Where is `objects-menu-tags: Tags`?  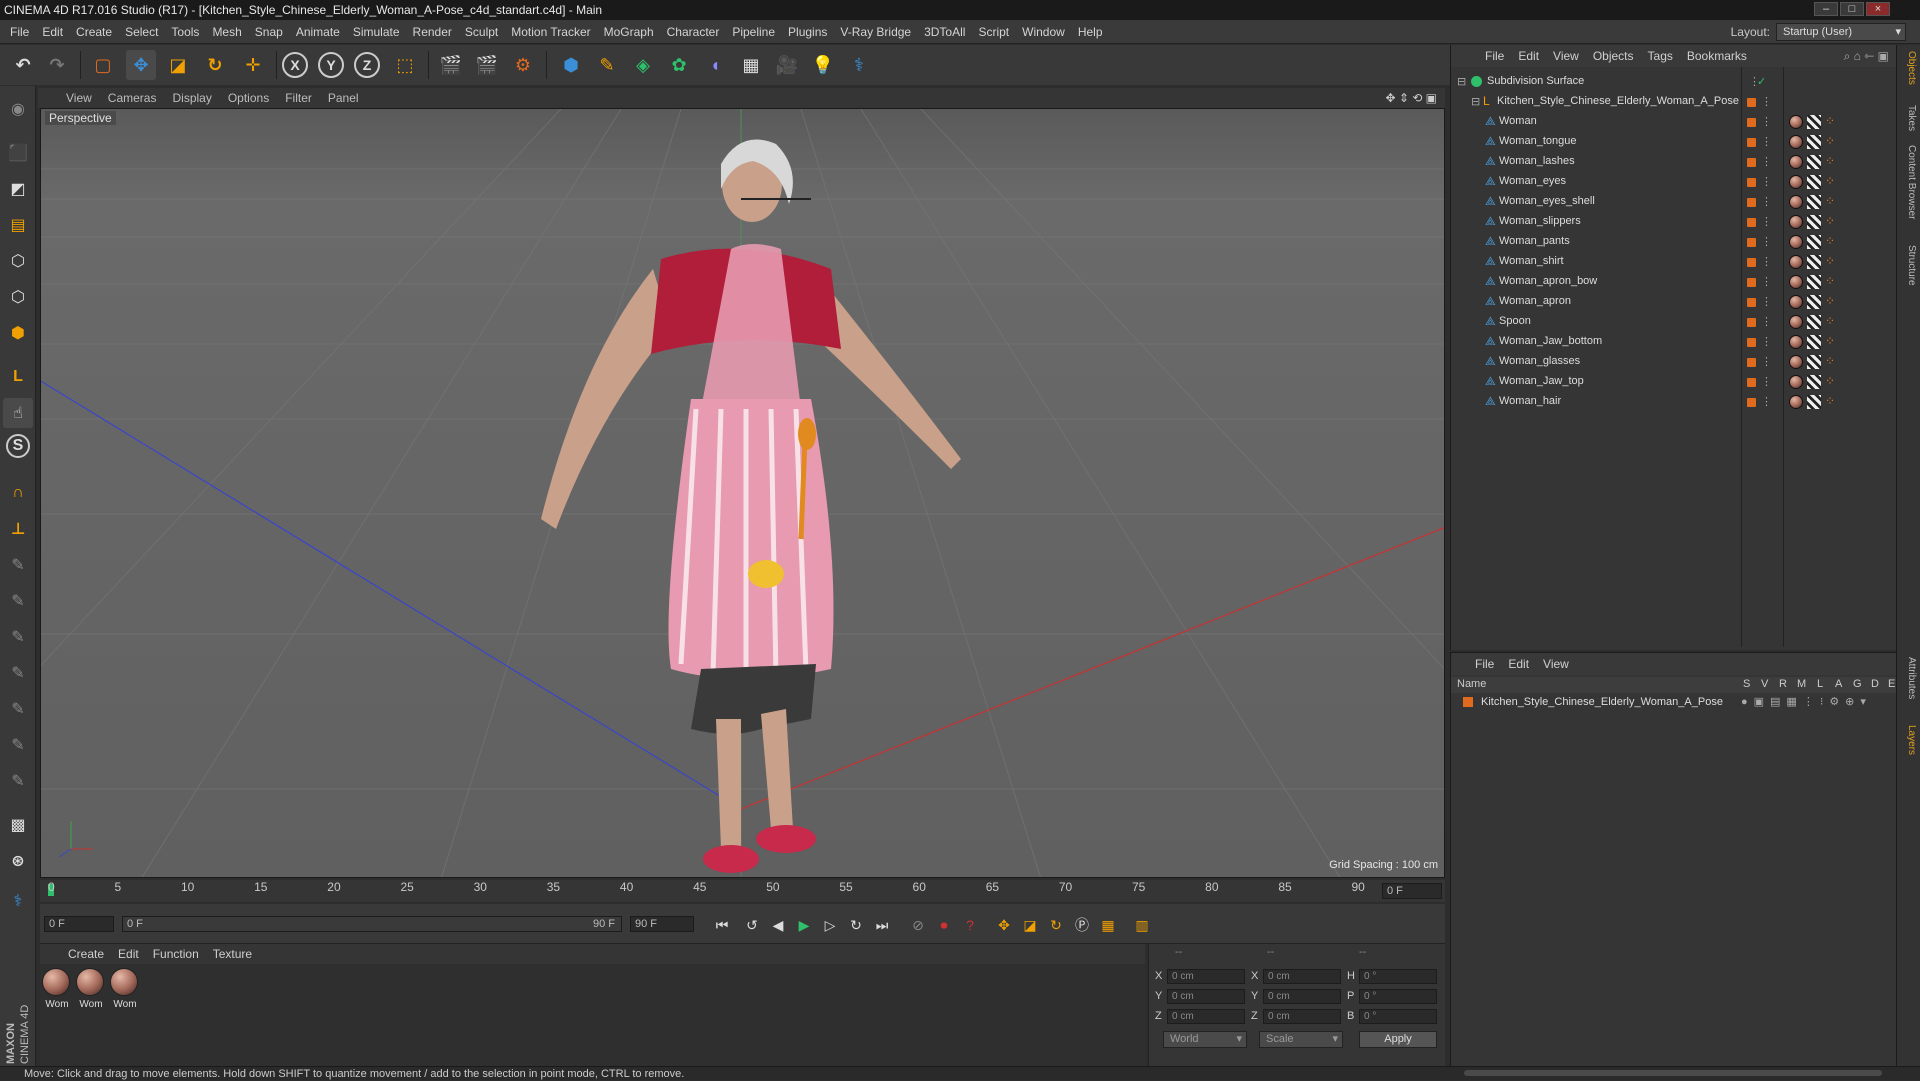
objects-menu-tags: Tags is located at coordinates (1660, 56).